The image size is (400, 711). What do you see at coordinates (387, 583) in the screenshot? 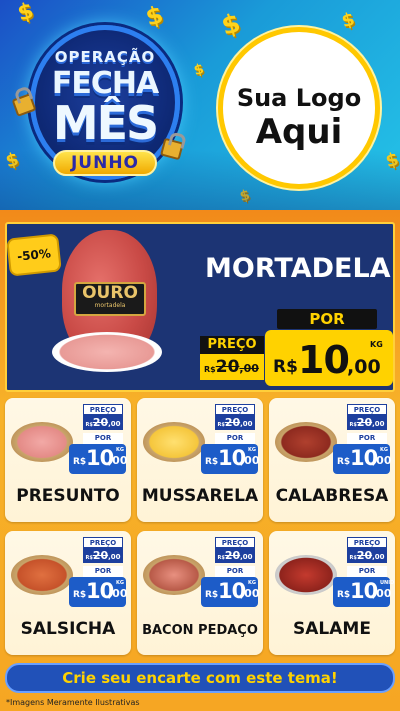
I see `price-unit: UNID` at bounding box center [387, 583].